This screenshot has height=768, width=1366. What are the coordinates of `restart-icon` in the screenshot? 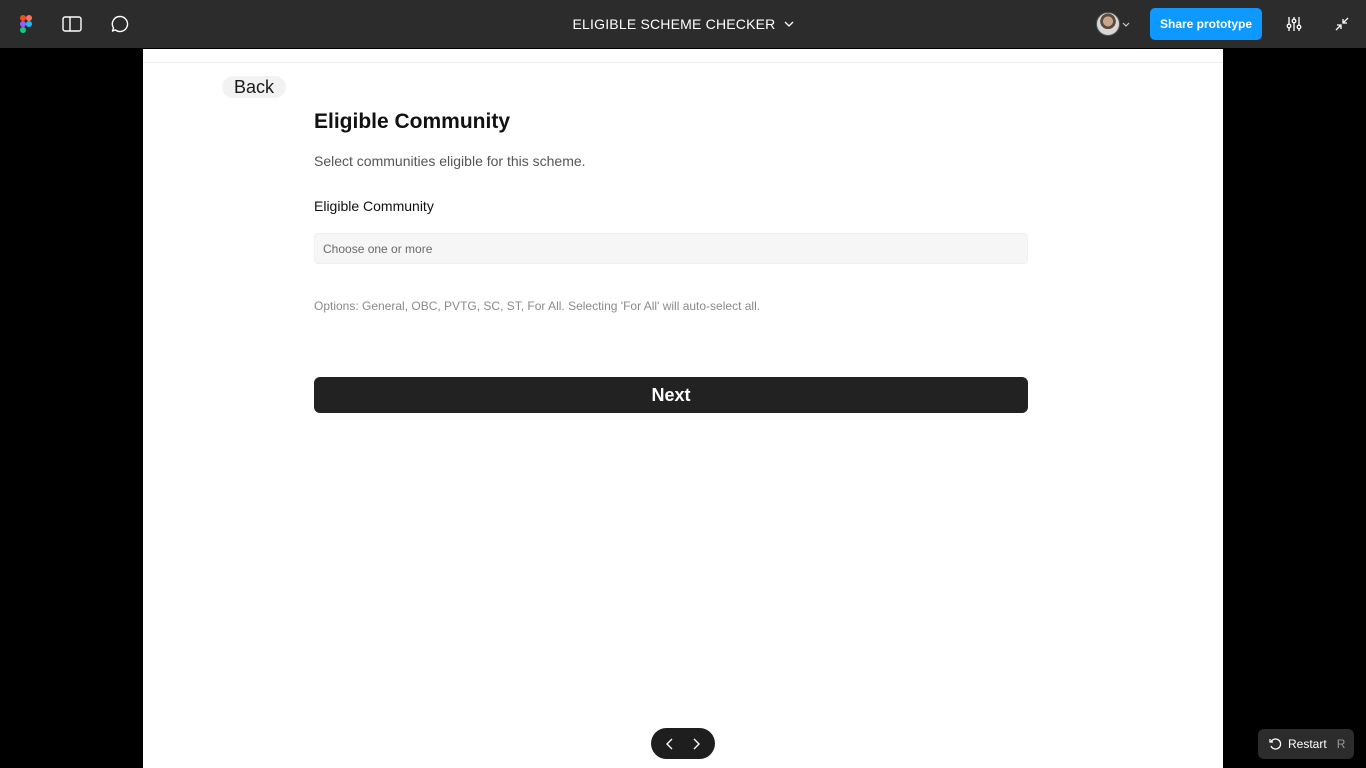 It's located at (1275, 744).